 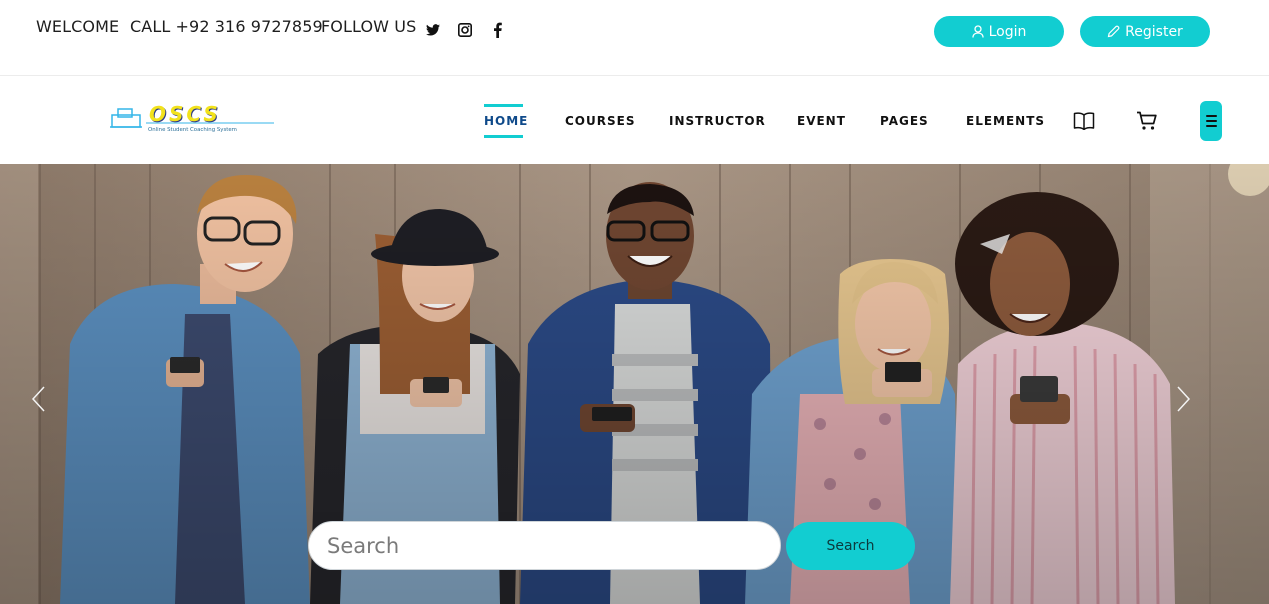 I want to click on follow-us-text: FOLLOW US, so click(x=369, y=26).